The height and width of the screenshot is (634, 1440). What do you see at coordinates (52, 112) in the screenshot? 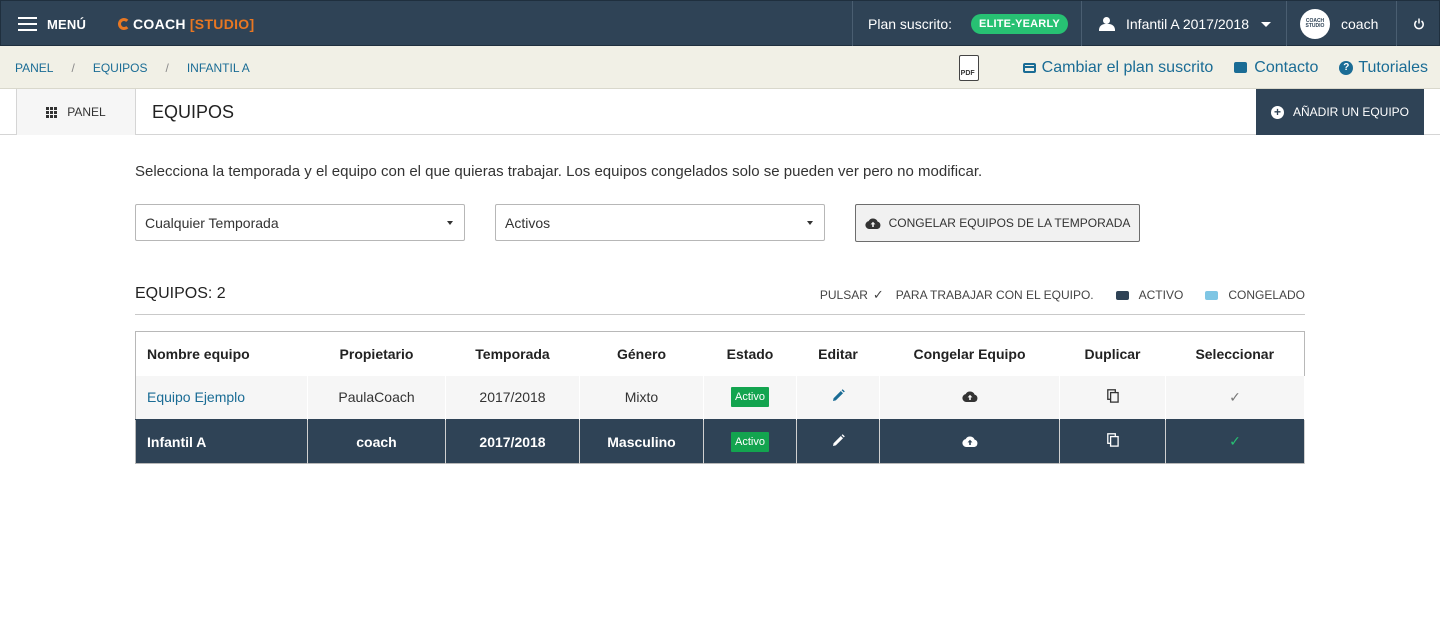
I see `grid-icon` at bounding box center [52, 112].